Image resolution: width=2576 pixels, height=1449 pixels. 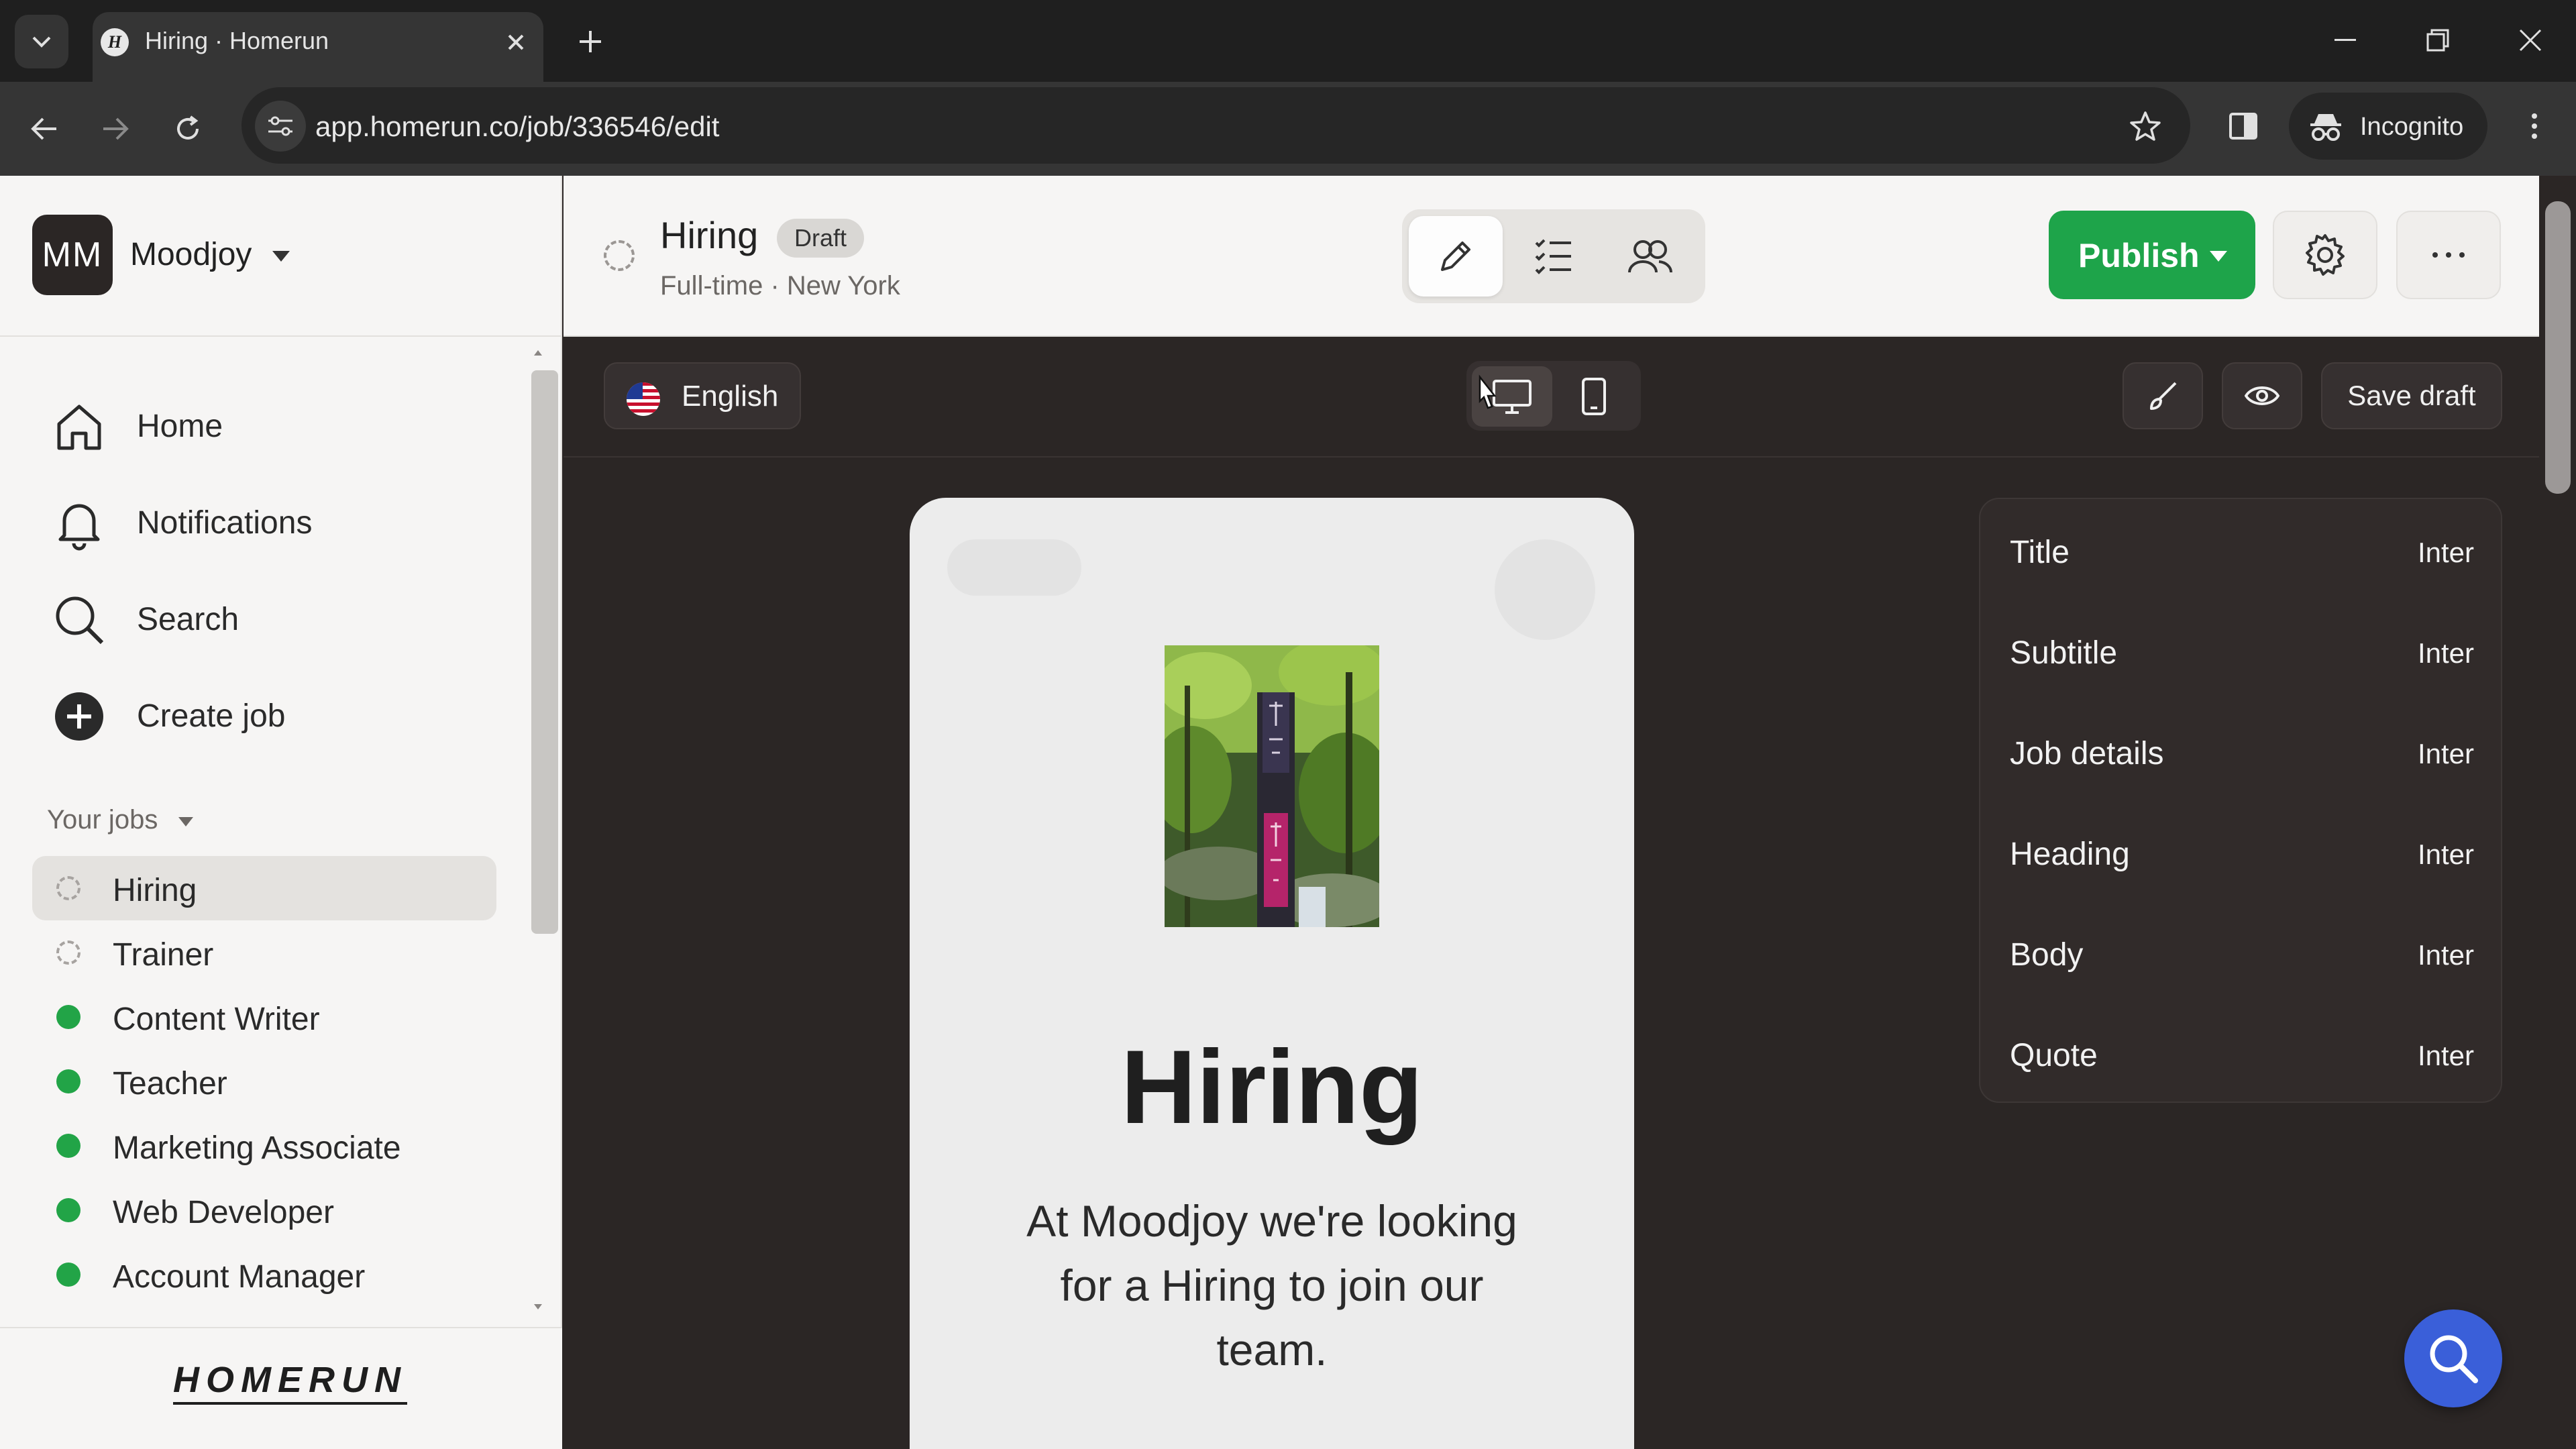 I want to click on font-setting-label: Body, so click(x=2047, y=955).